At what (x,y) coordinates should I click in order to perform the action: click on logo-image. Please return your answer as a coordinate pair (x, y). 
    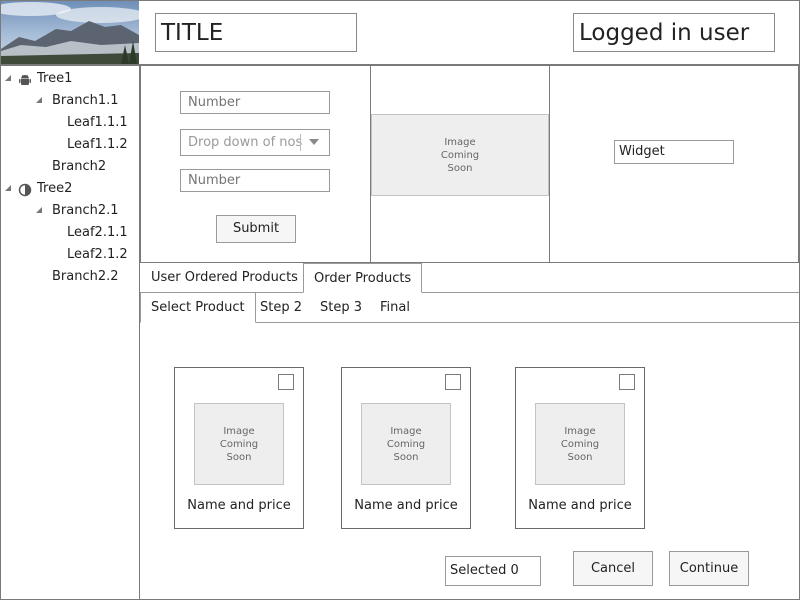
    Looking at the image, I should click on (70, 32).